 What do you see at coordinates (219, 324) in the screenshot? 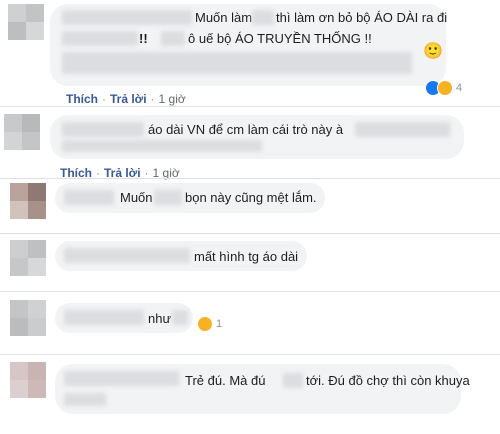
I see `reaction-count: 1` at bounding box center [219, 324].